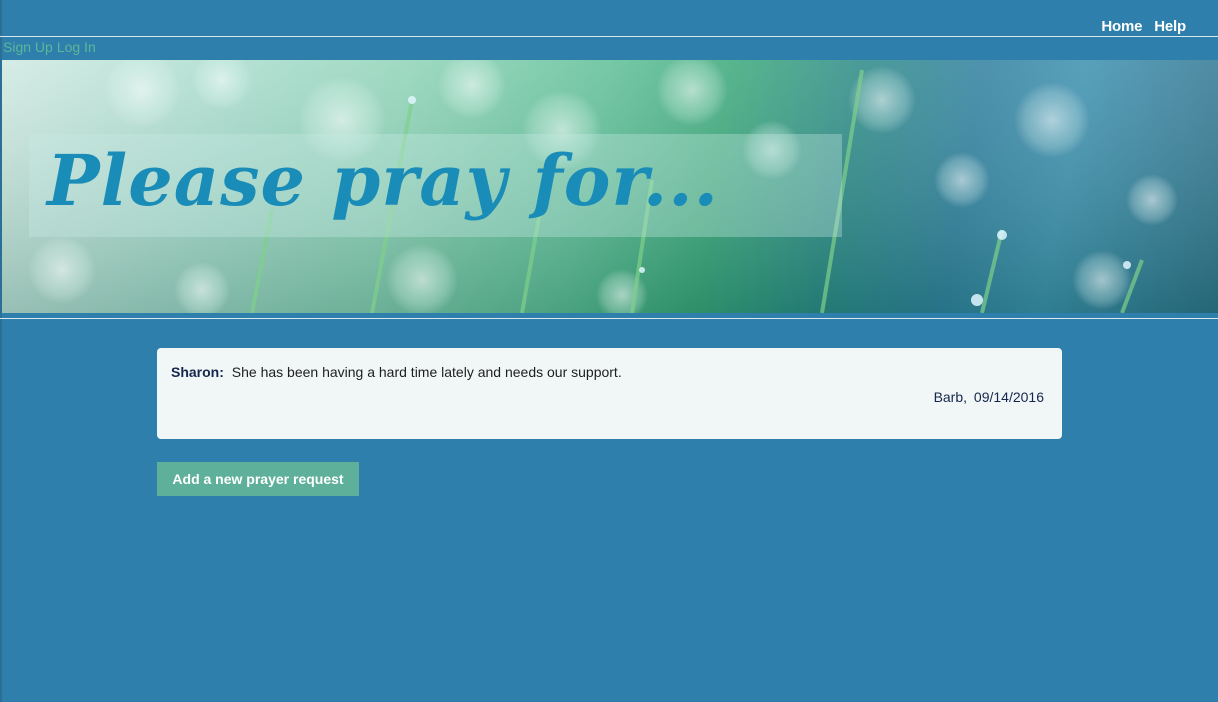 This screenshot has width=1218, height=702. I want to click on nav-help-link: Help, so click(1170, 26).